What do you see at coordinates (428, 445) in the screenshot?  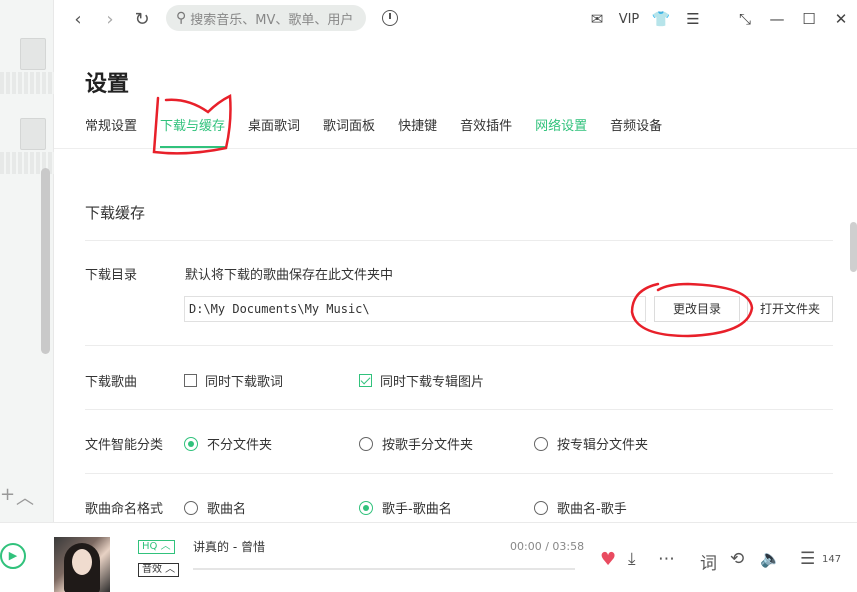 I see `radio-label: 按歌手分文件夹` at bounding box center [428, 445].